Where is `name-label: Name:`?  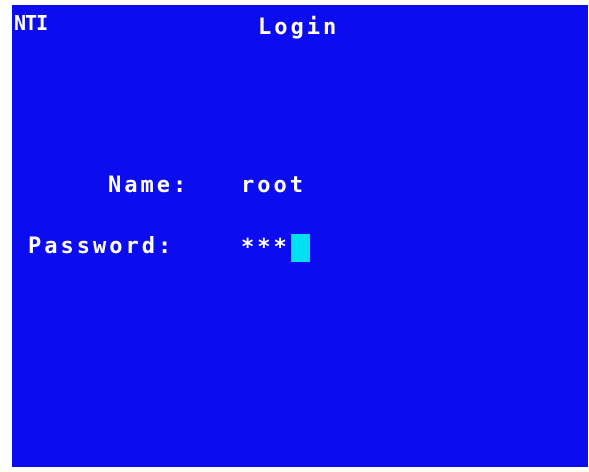 name-label: Name: is located at coordinates (149, 185).